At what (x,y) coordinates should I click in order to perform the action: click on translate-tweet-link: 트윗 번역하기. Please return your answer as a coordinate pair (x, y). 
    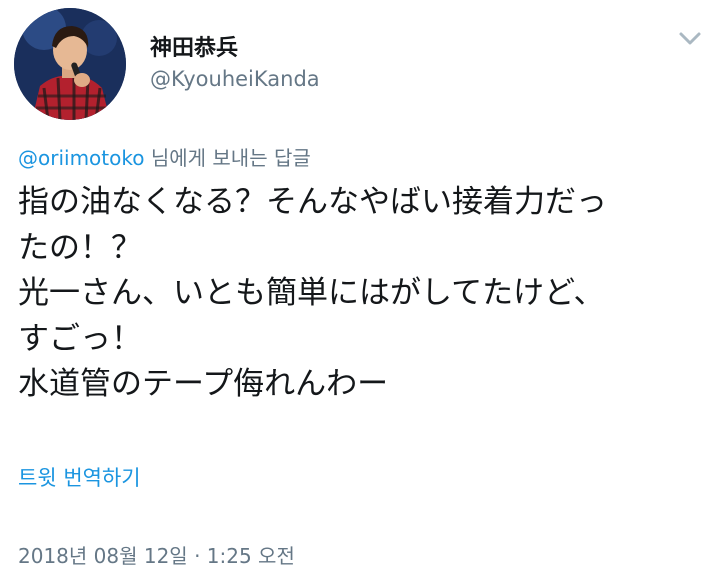
    Looking at the image, I should click on (79, 477).